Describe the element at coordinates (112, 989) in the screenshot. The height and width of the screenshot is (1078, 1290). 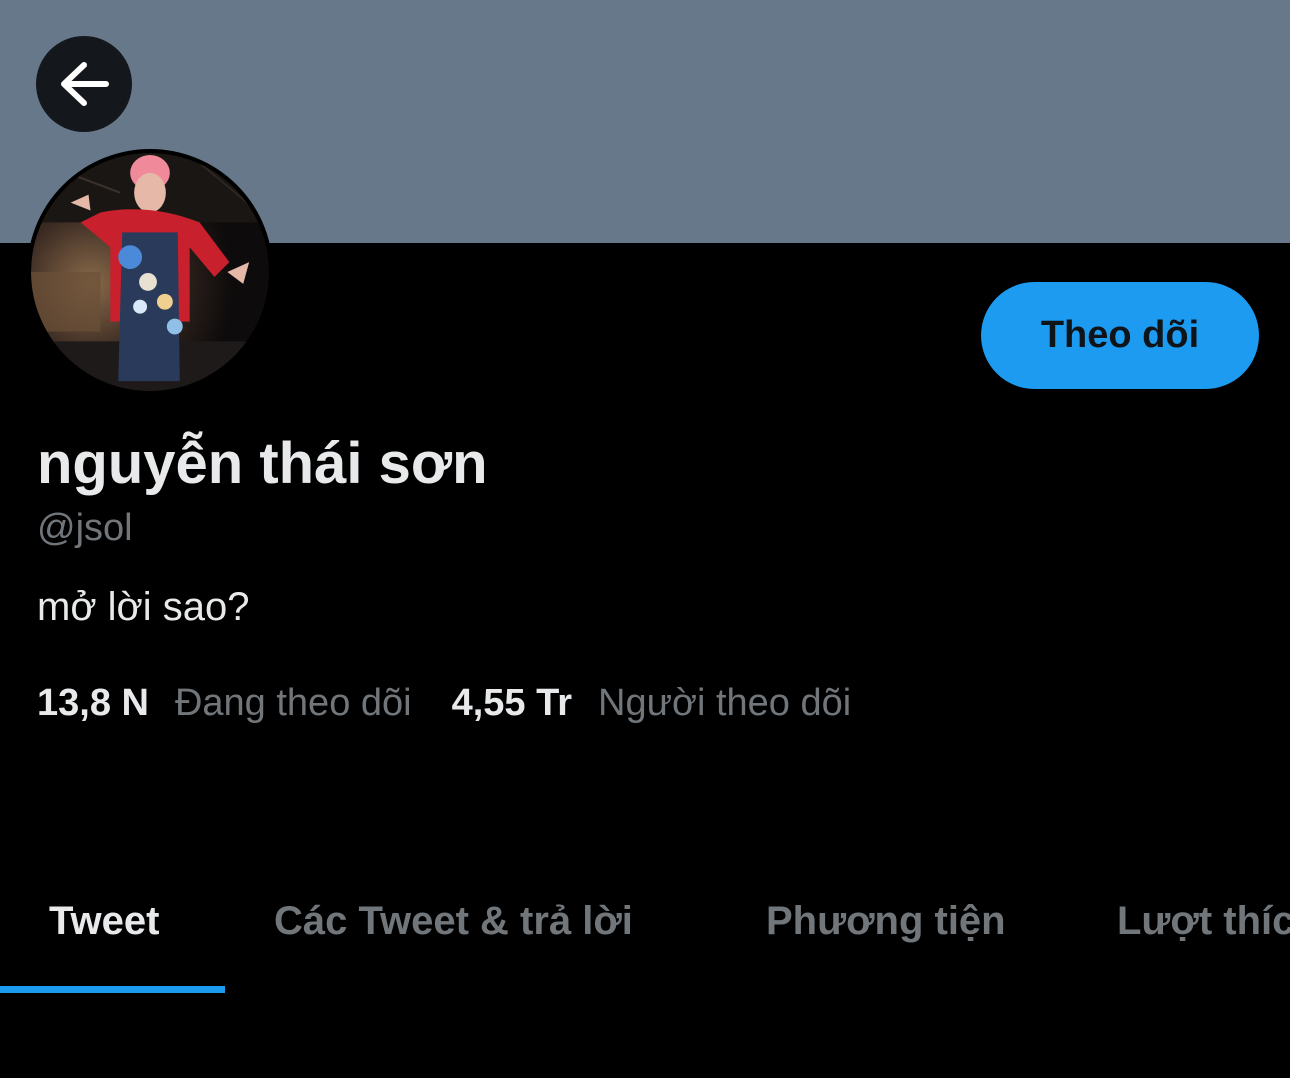
I see `active-tab-indicator` at that location.